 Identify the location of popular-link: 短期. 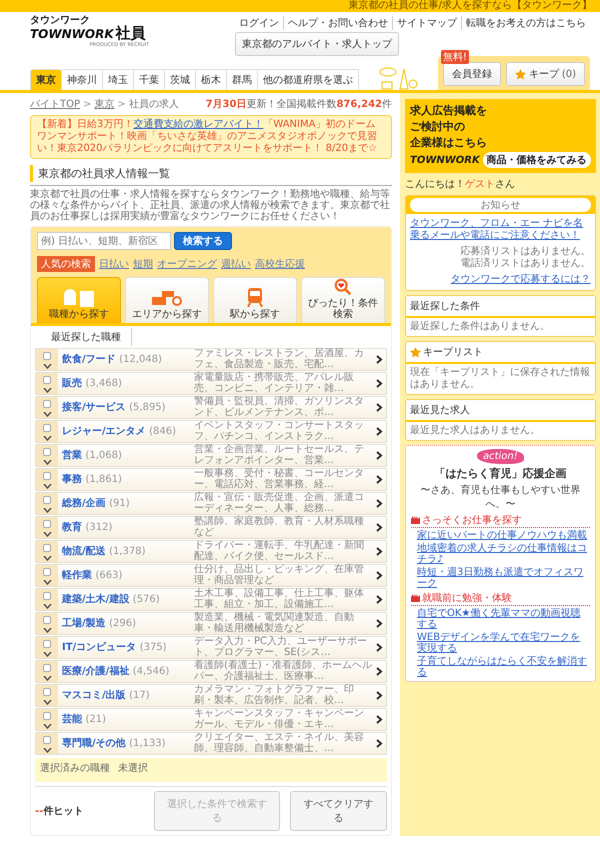
(143, 264).